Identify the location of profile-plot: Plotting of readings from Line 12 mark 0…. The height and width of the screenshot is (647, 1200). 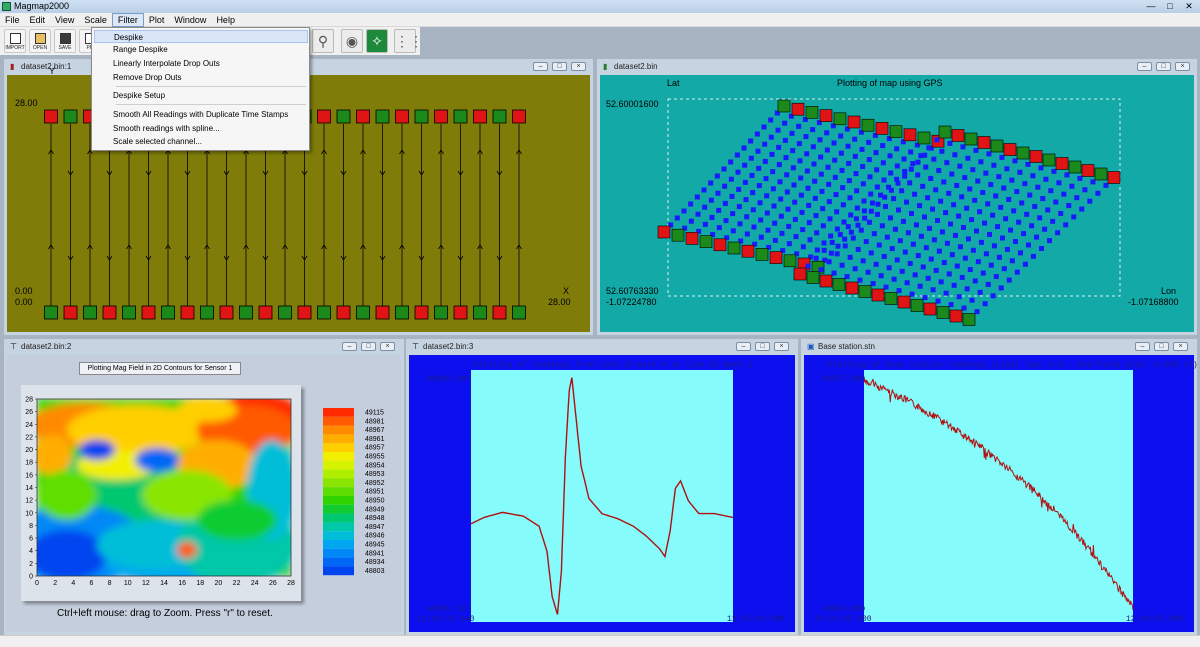
(602, 493).